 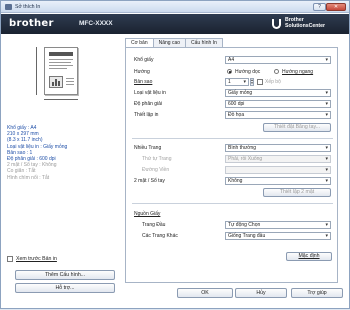 What do you see at coordinates (175, 7) in the screenshot?
I see `title-bar: Sở thích In ? ✕` at bounding box center [175, 7].